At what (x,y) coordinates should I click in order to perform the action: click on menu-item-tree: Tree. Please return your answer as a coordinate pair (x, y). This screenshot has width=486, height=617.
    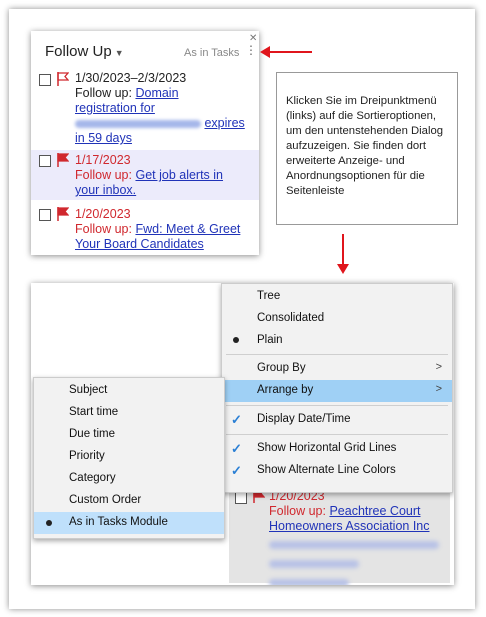
    Looking at the image, I should click on (337, 297).